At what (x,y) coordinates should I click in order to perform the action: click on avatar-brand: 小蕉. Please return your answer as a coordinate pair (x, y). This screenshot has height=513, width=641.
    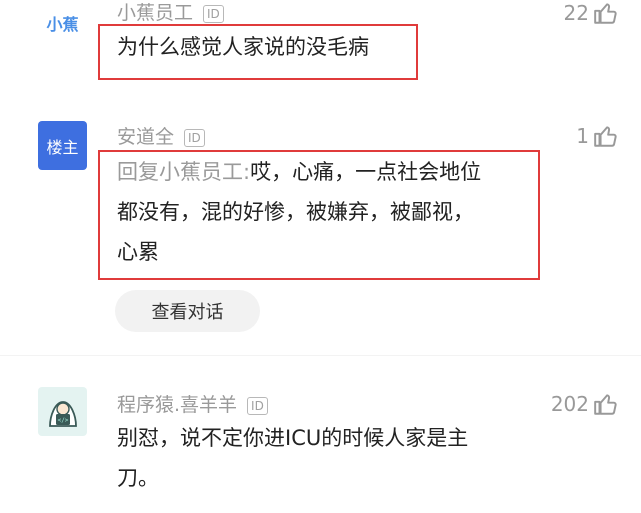
    Looking at the image, I should click on (62, 23).